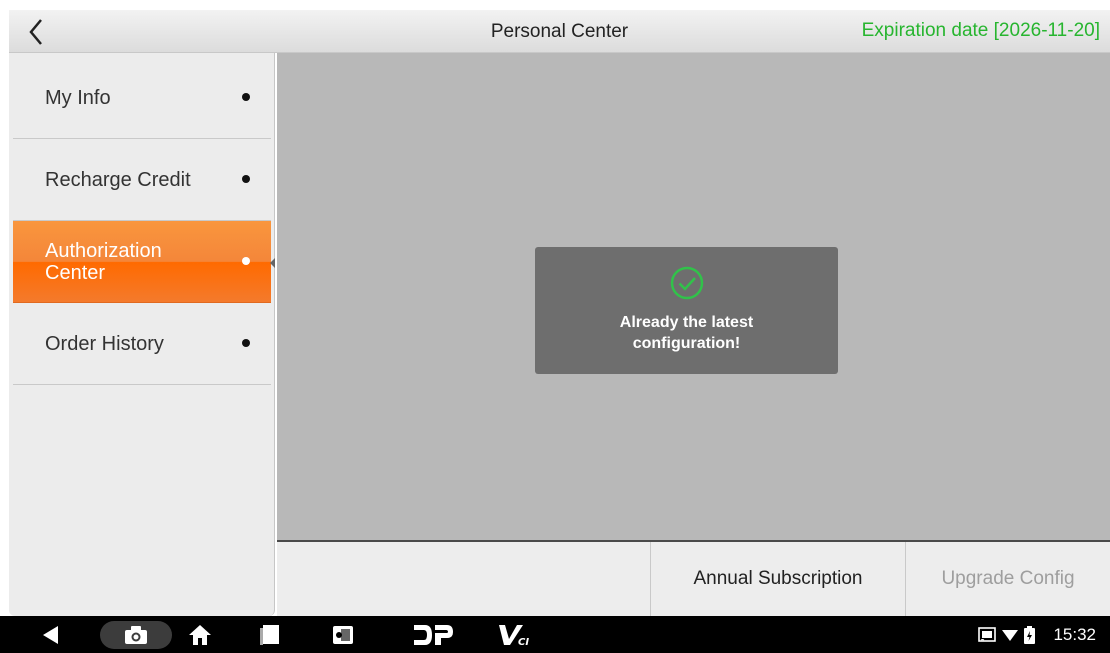 The width and height of the screenshot is (1110, 653). I want to click on vehicle-menu-icon, so click(343, 634).